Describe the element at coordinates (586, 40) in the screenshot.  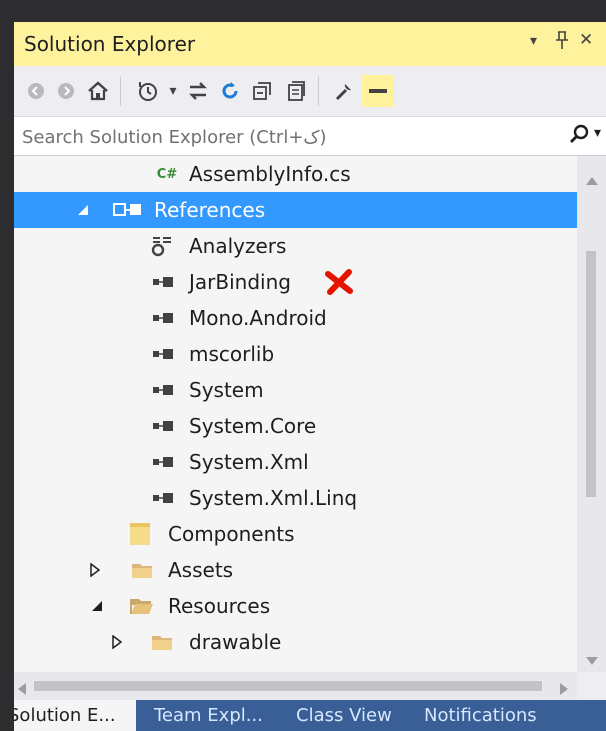
I see `close-icon: ✕` at that location.